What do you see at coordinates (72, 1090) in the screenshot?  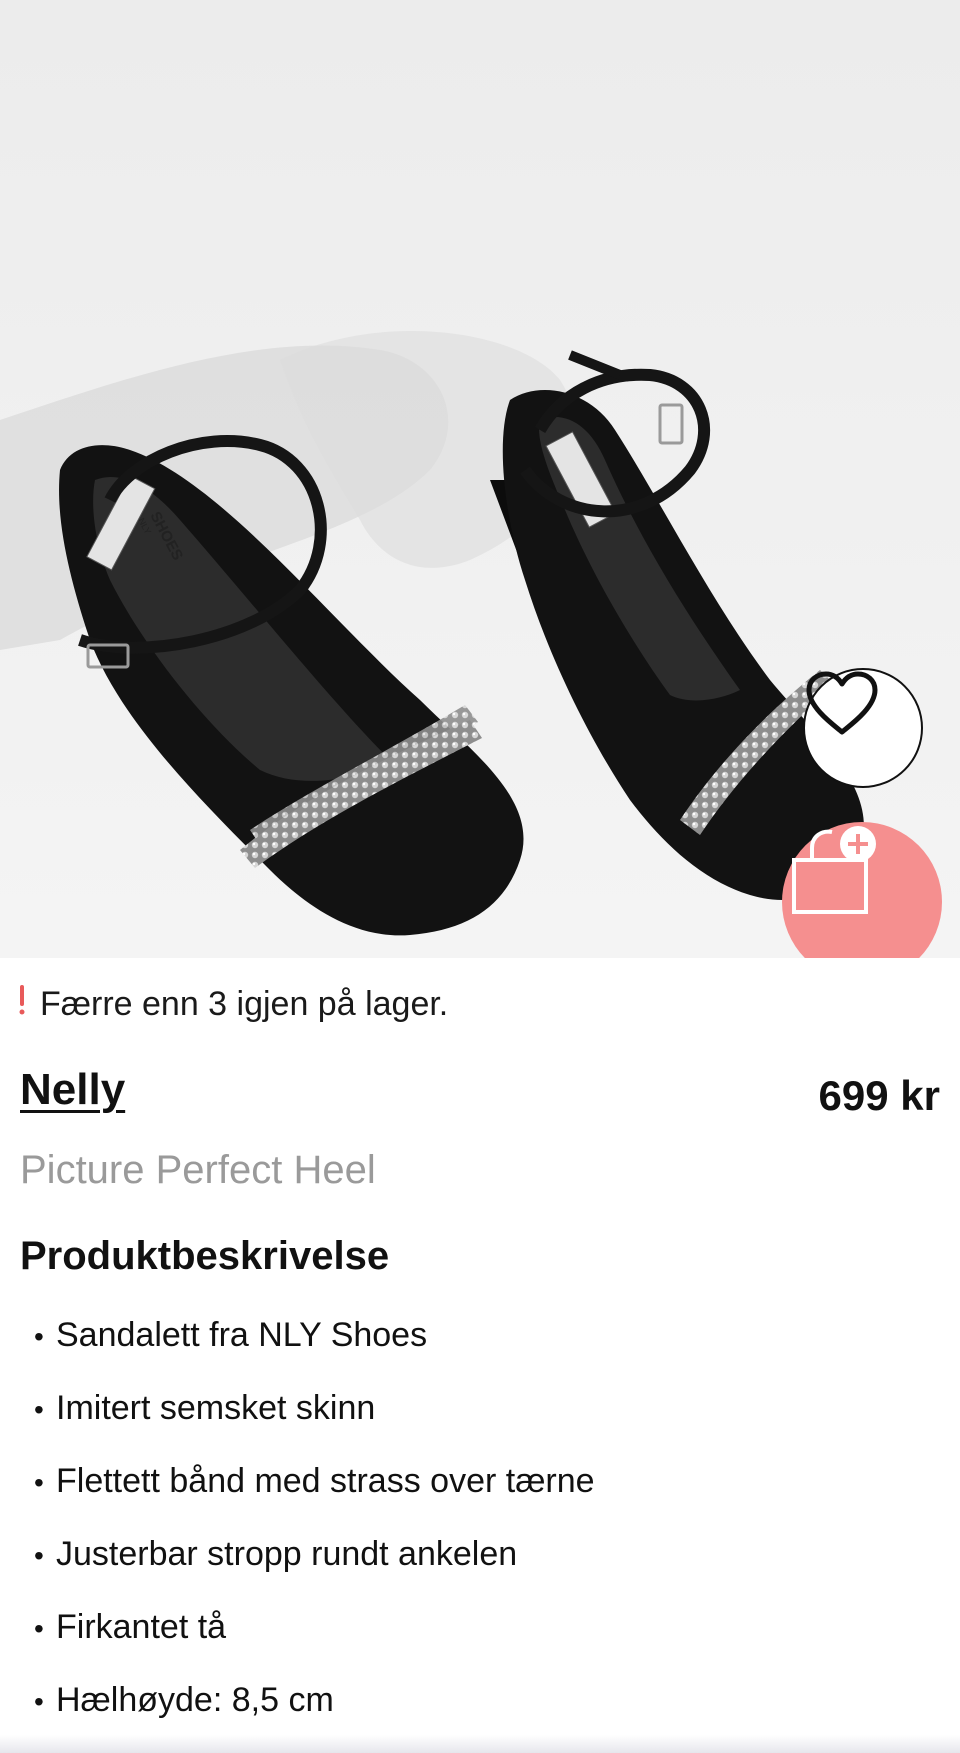 I see `brand-link: Nelly` at bounding box center [72, 1090].